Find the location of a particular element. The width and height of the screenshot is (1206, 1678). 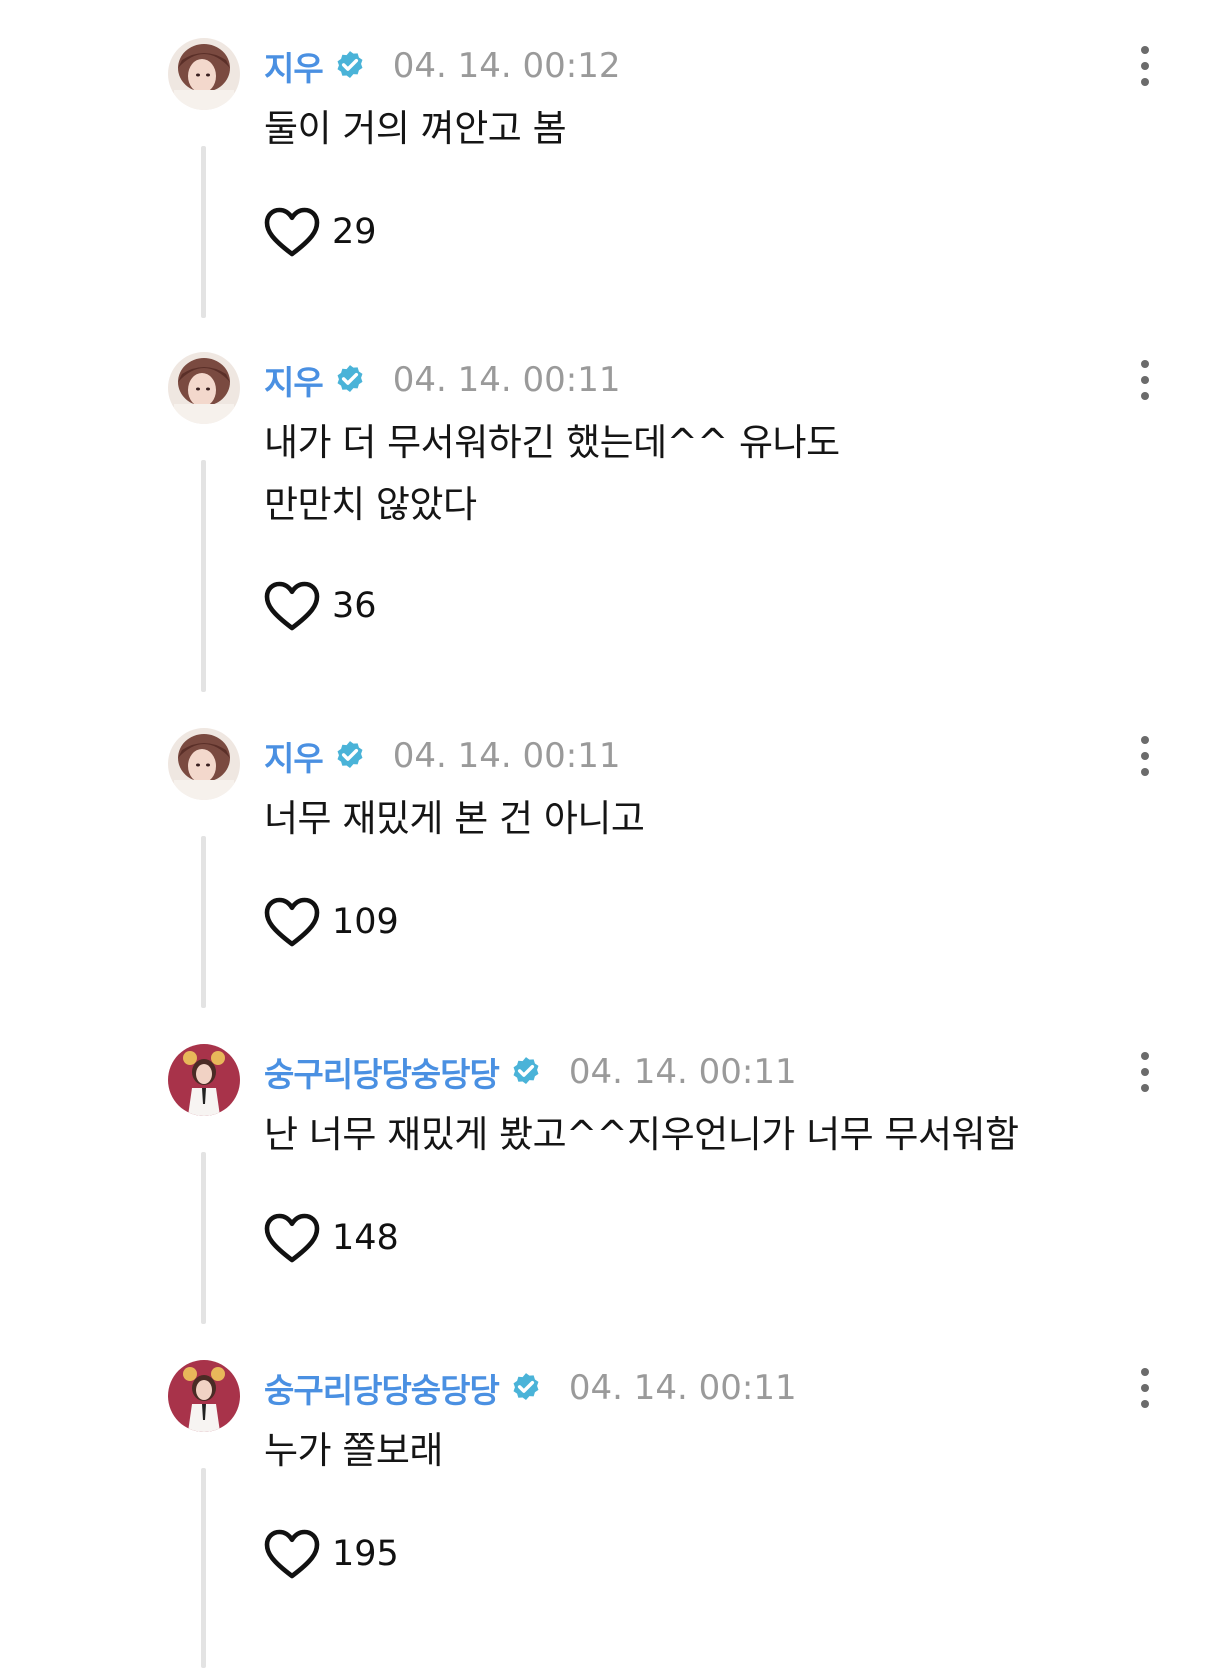

like-row: 36 is located at coordinates (320, 606).